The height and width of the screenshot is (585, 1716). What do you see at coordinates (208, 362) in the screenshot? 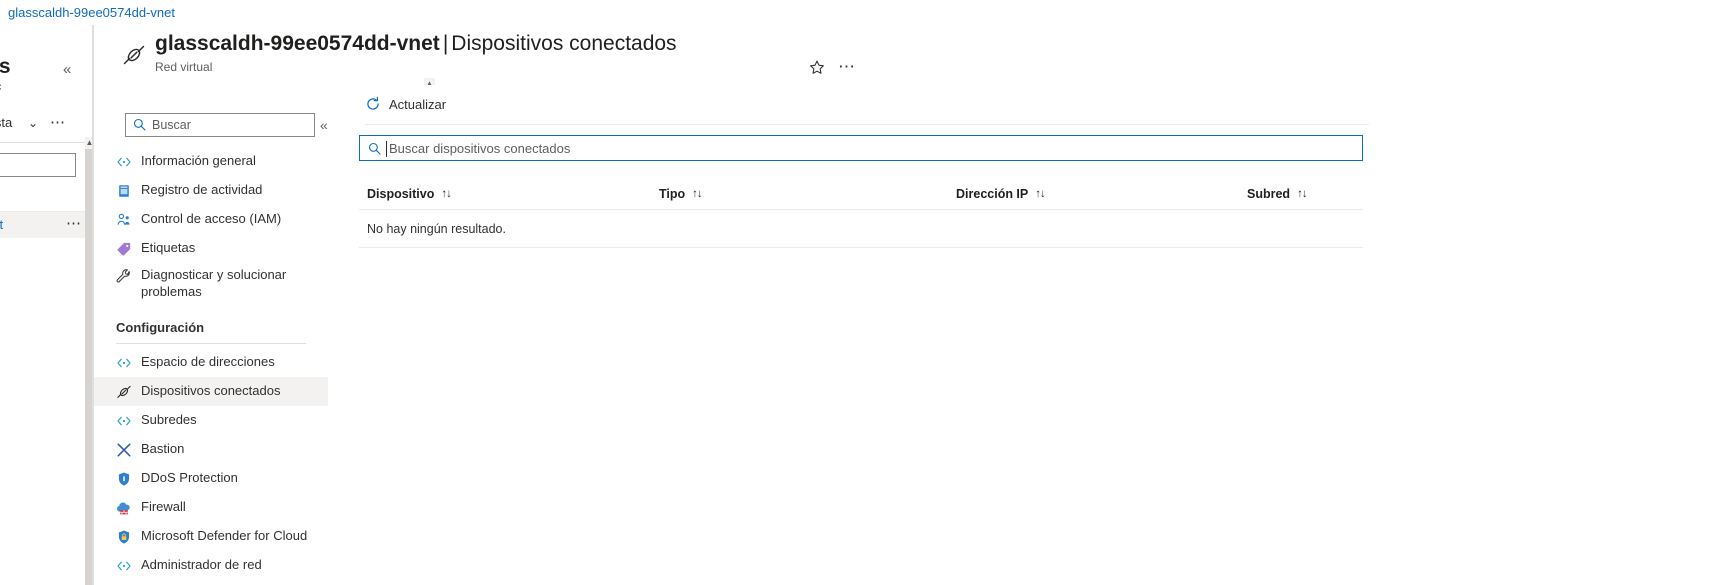
I see `sidebar-item-label: Espacio de direcciones` at bounding box center [208, 362].